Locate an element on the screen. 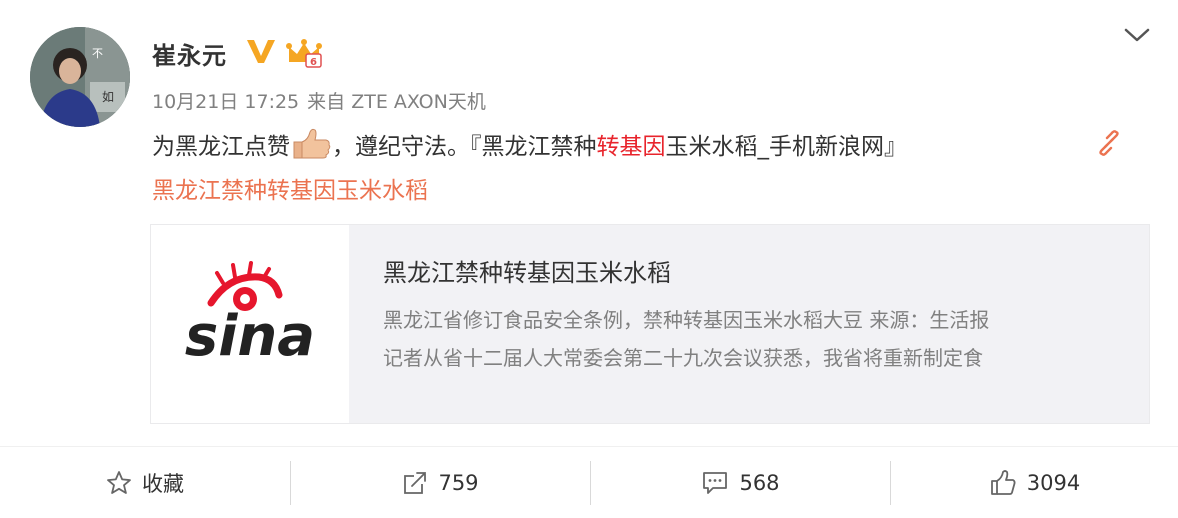  svg-text: 不 is located at coordinates (97, 53).